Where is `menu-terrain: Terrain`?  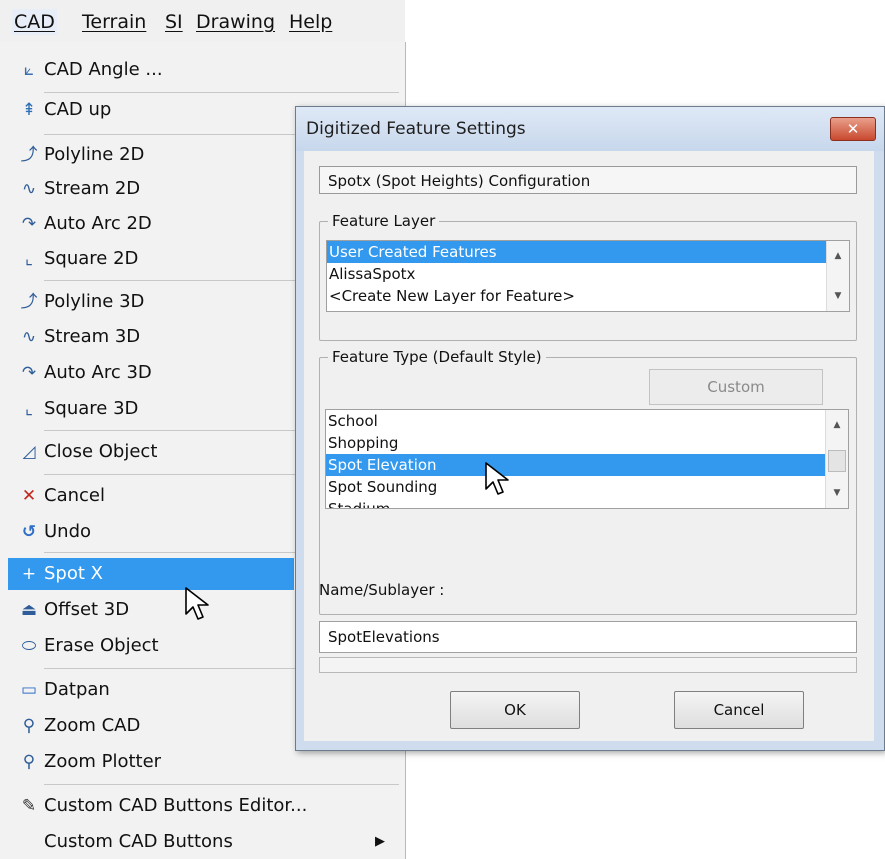
menu-terrain: Terrain is located at coordinates (114, 22).